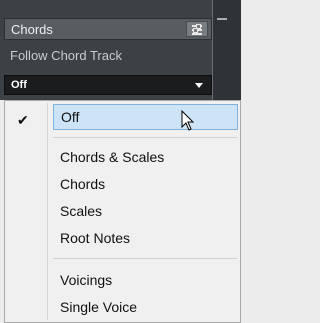 Image resolution: width=320 pixels, height=323 pixels. Describe the element at coordinates (70, 117) in the screenshot. I see `menu-item-label: Off` at that location.